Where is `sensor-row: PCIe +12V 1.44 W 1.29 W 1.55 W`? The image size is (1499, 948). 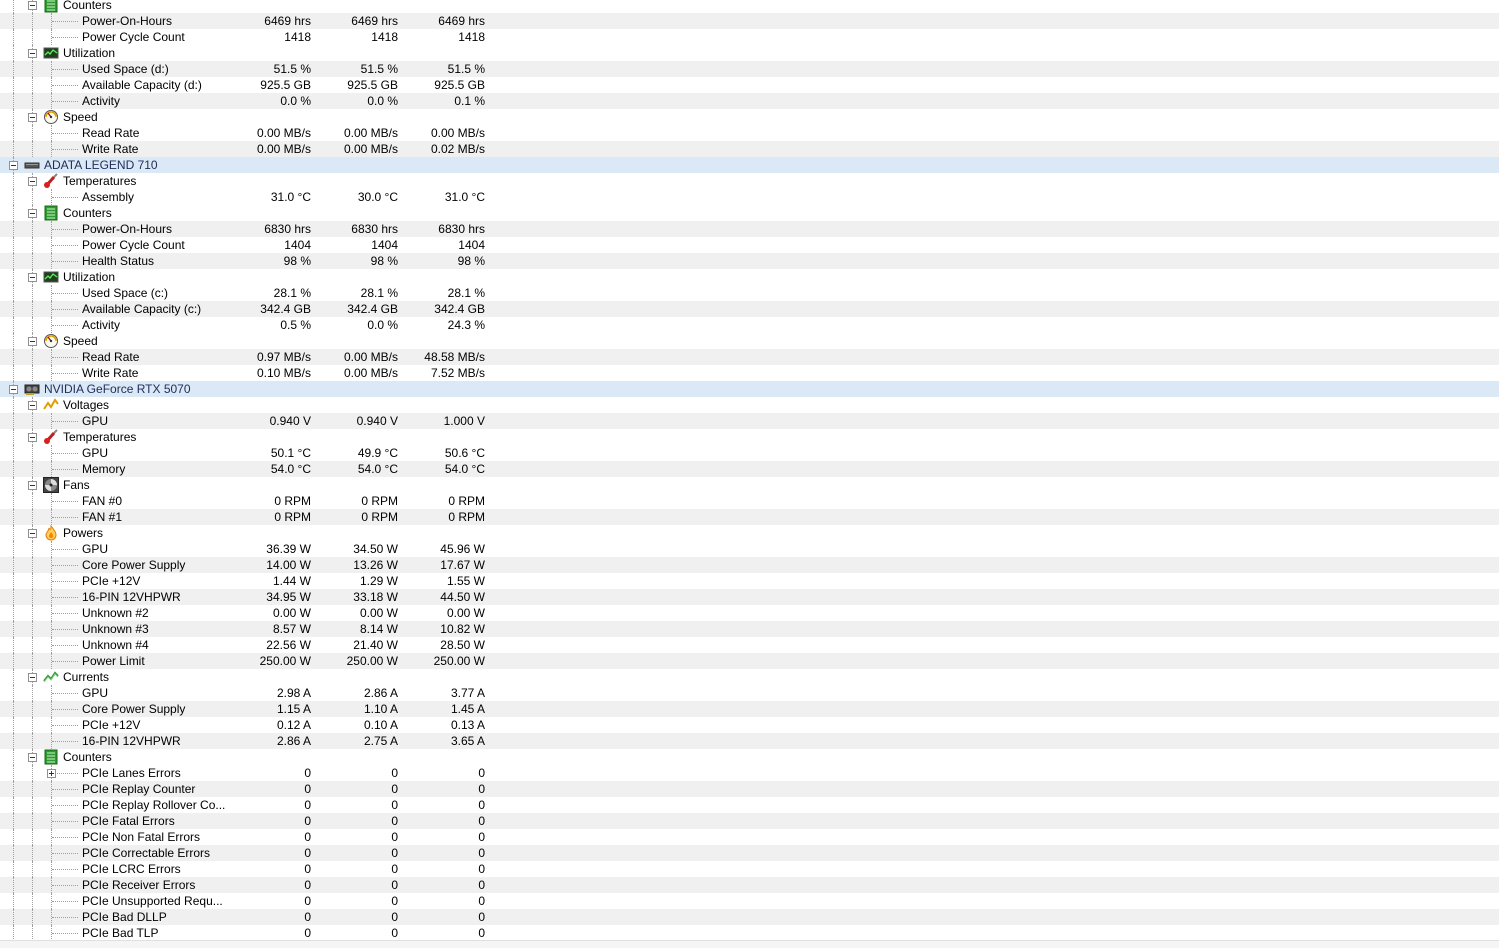
sensor-row: PCIe +12V 1.44 W 1.29 W 1.55 W is located at coordinates (749, 581).